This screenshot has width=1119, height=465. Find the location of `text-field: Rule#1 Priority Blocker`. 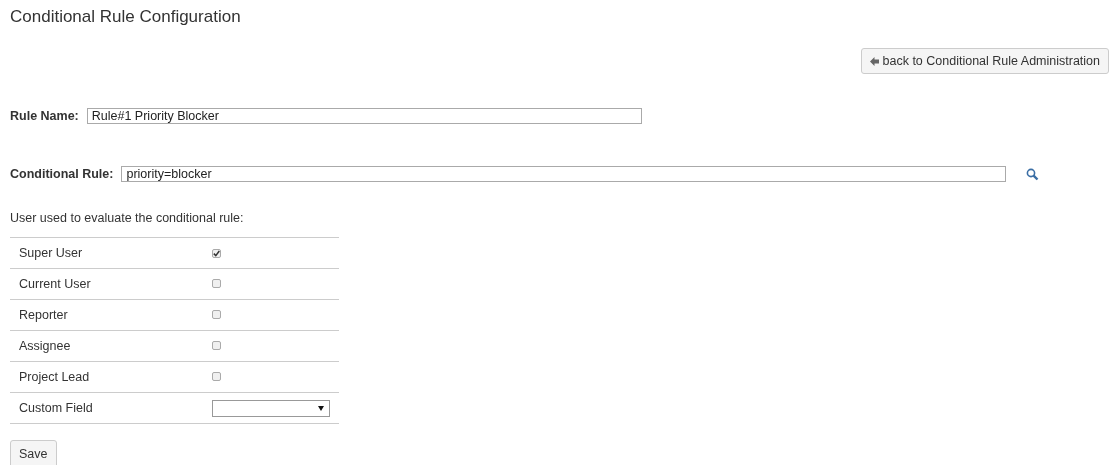

text-field: Rule#1 Priority Blocker is located at coordinates (364, 116).